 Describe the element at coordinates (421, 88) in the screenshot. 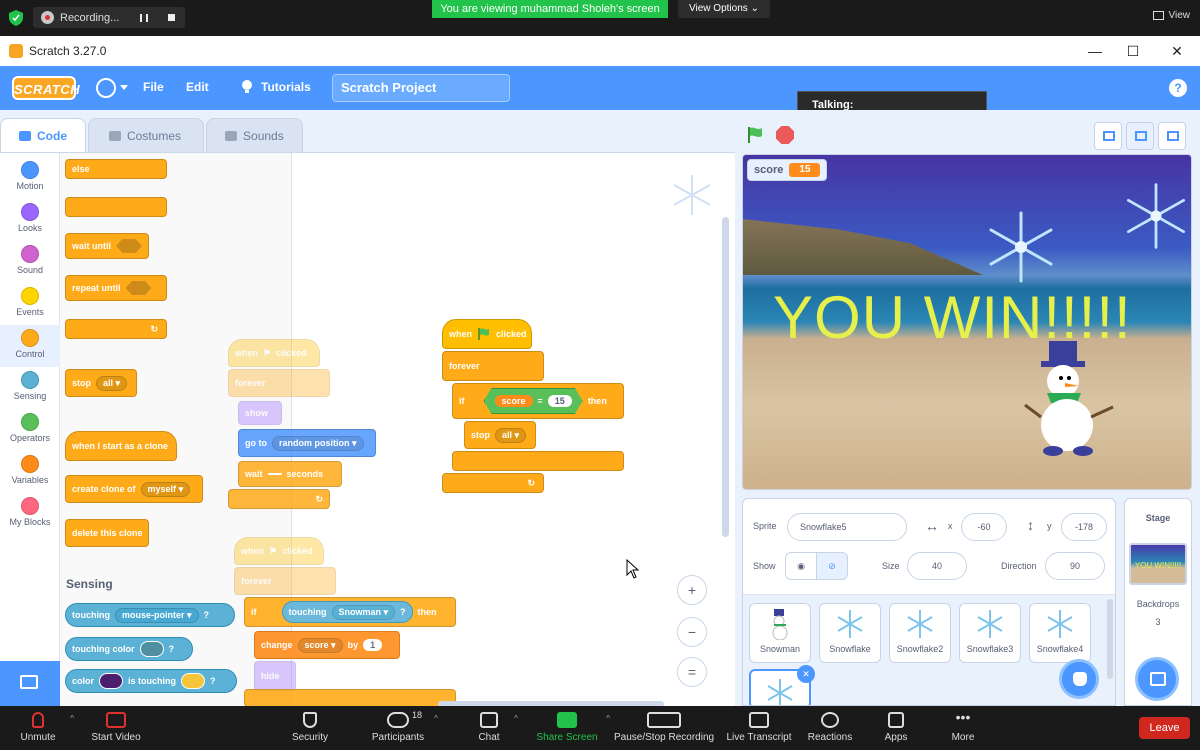

I see `project-title-input: Scratch Project` at that location.